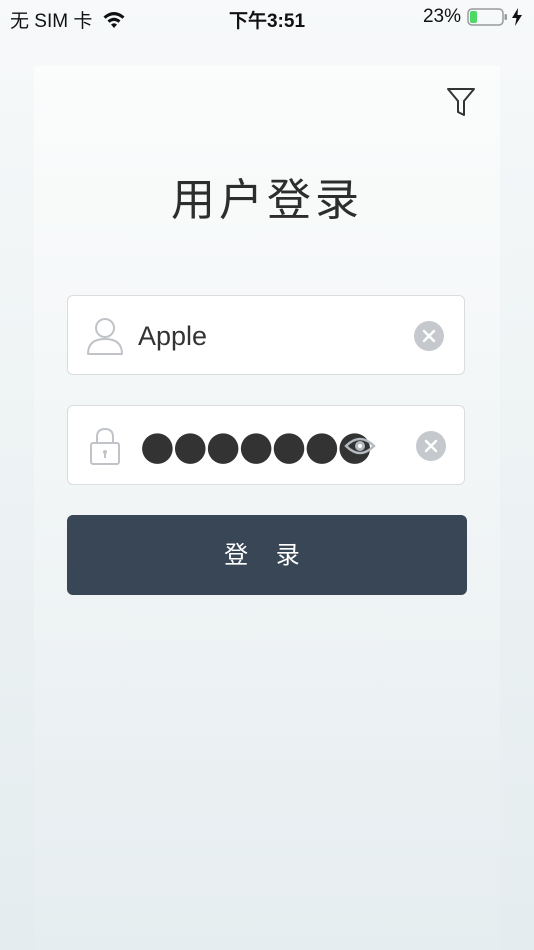 The height and width of the screenshot is (950, 534). I want to click on username-field, so click(266, 335).